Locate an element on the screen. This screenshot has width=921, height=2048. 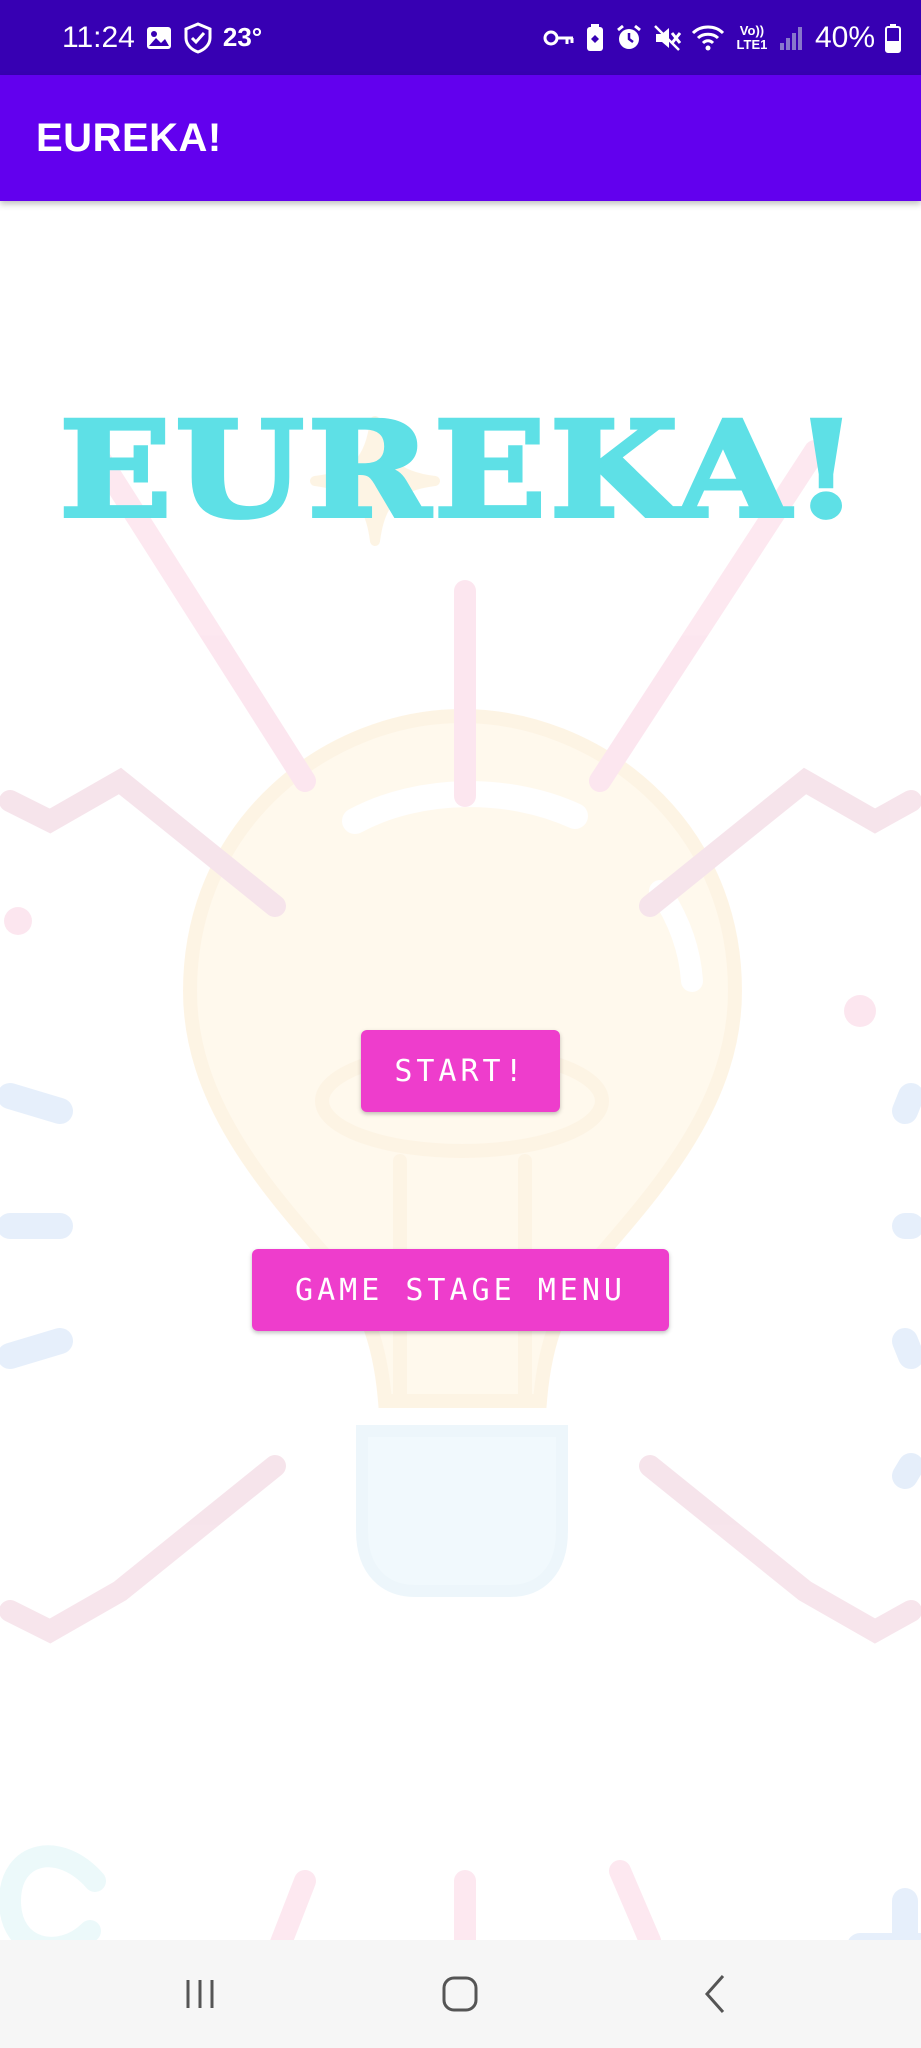
status-time: 11:24 is located at coordinates (98, 37).